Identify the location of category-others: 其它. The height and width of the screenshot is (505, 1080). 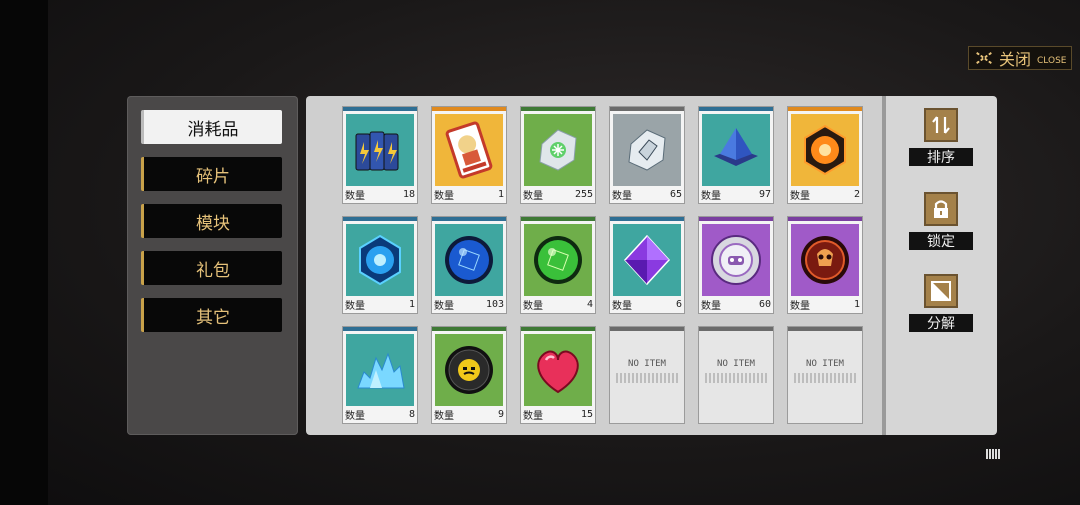
(211, 315).